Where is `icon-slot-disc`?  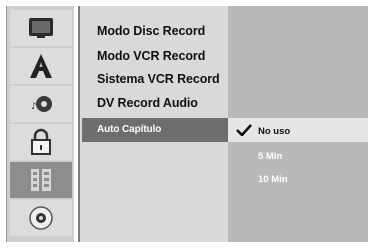
icon-slot-disc is located at coordinates (41, 218).